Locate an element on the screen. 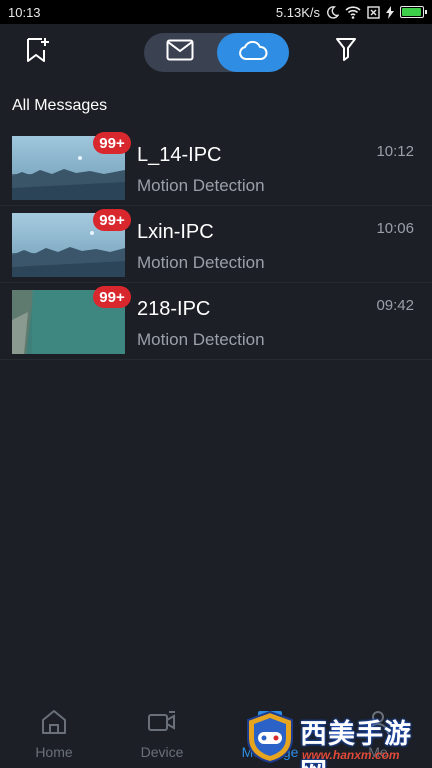 The width and height of the screenshot is (432, 768). message-source-toggle is located at coordinates (216, 52).